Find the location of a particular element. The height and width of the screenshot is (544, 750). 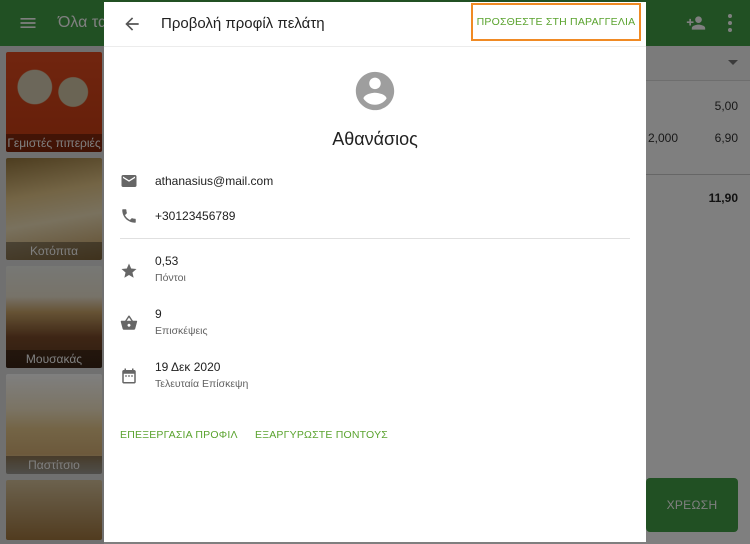

divider is located at coordinates (375, 238).